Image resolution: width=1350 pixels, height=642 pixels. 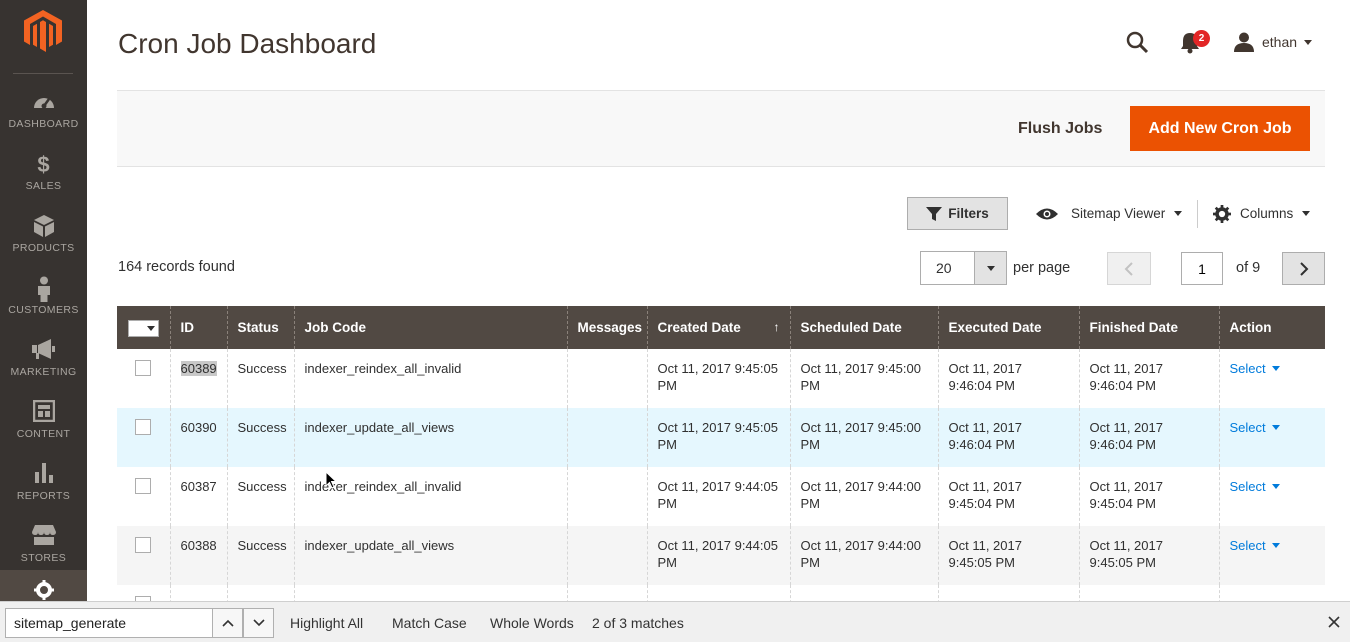 I want to click on magento-logo-icon, so click(x=43, y=31).